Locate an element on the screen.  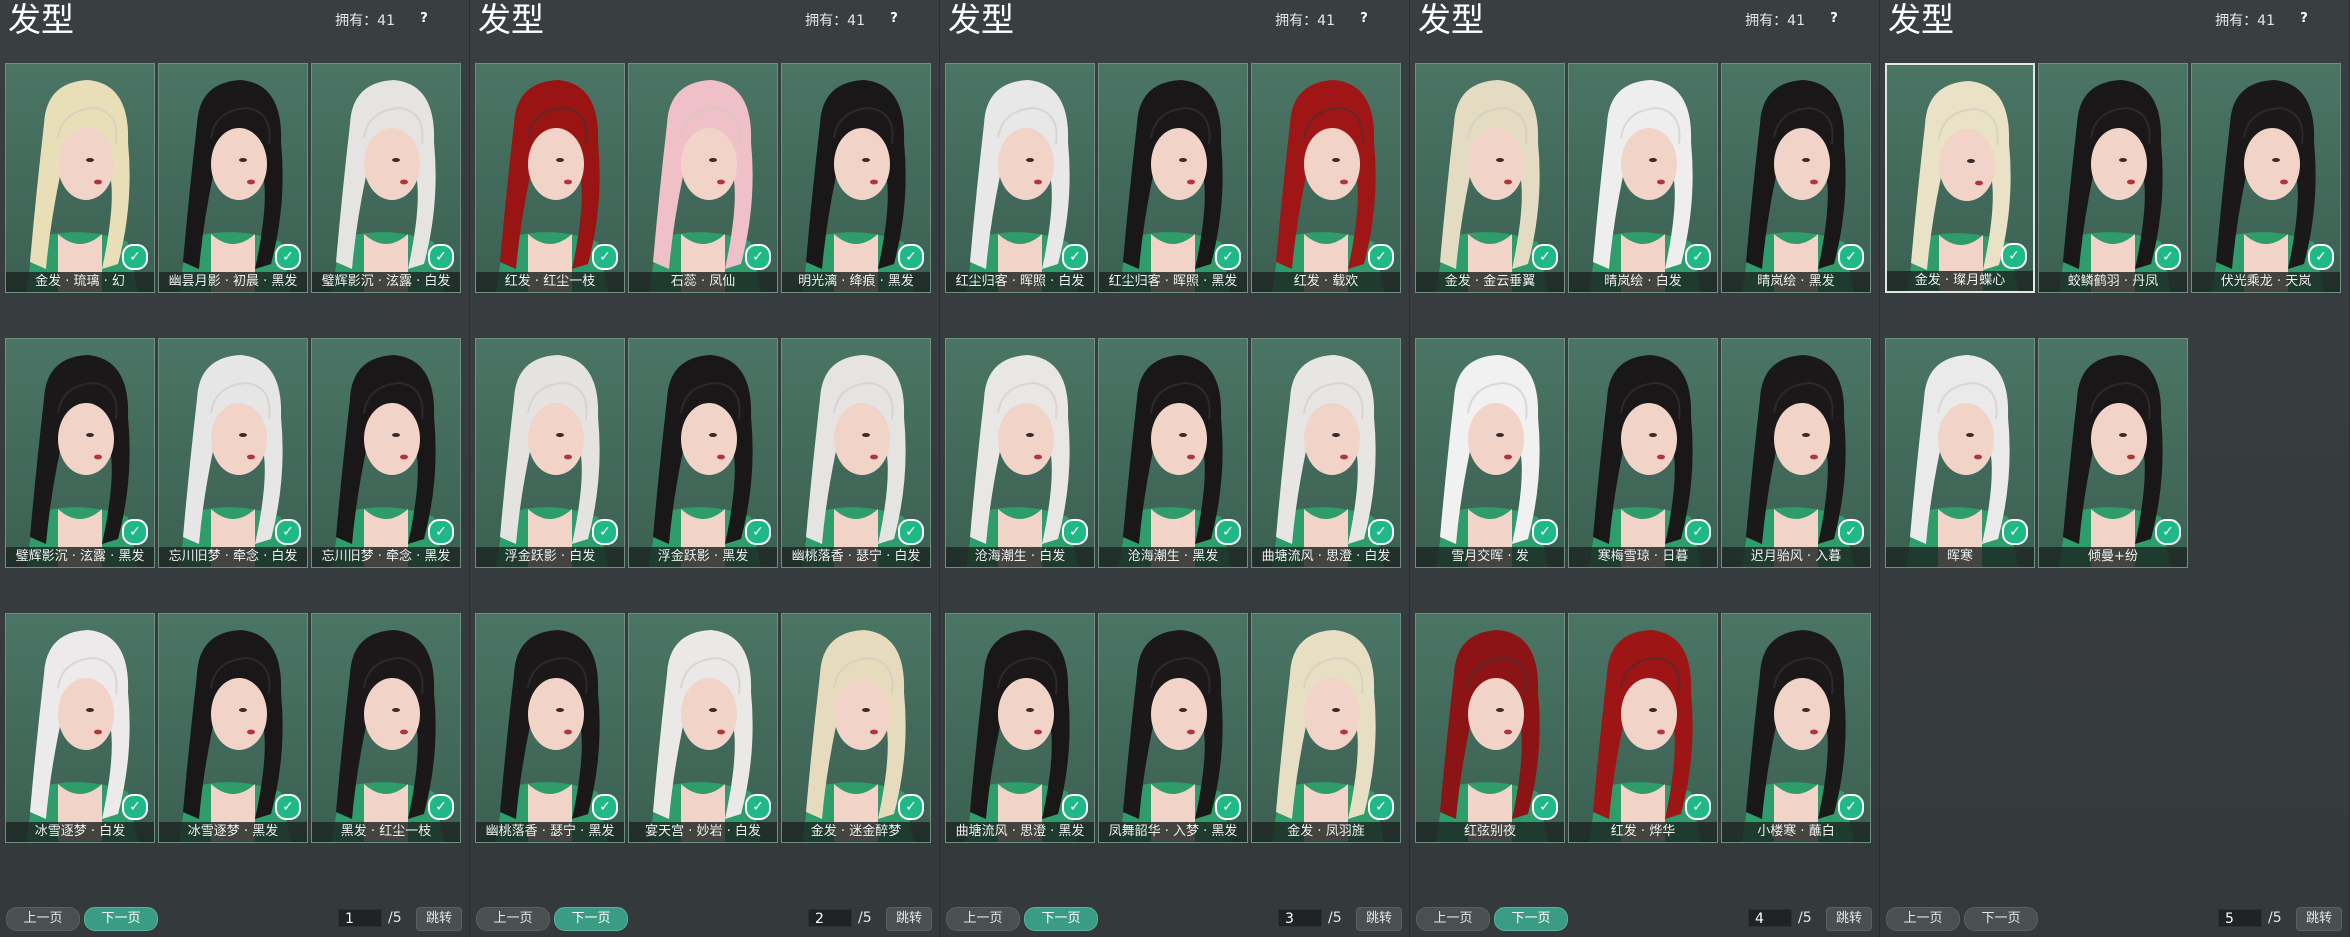
hairstyle-card: ✓ 忘川旧梦 · 牵念 · 白发 is located at coordinates (233, 453).